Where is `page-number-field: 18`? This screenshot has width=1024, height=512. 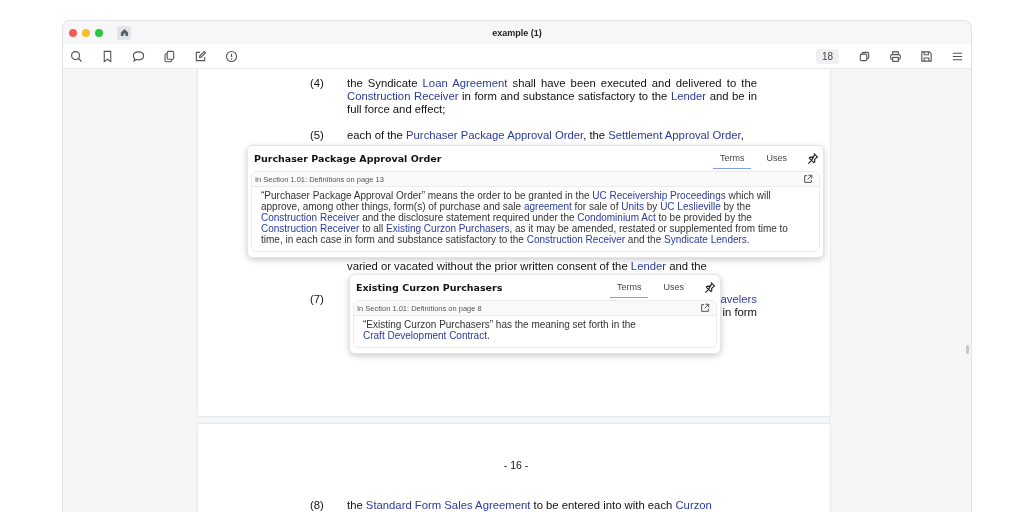
page-number-field: 18 is located at coordinates (827, 56).